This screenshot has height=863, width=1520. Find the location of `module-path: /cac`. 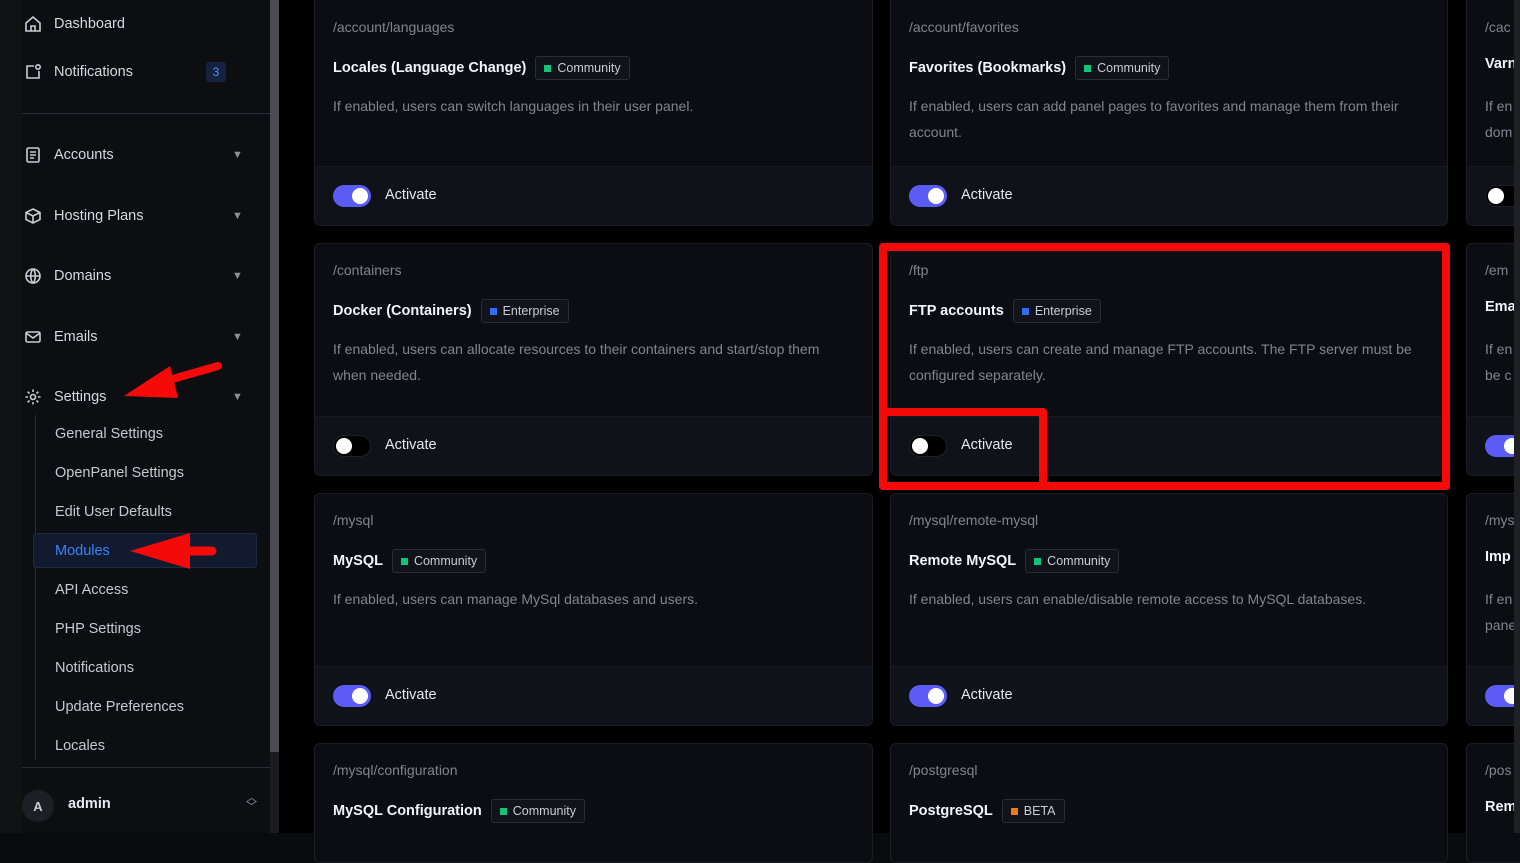

module-path: /cac is located at coordinates (1498, 27).